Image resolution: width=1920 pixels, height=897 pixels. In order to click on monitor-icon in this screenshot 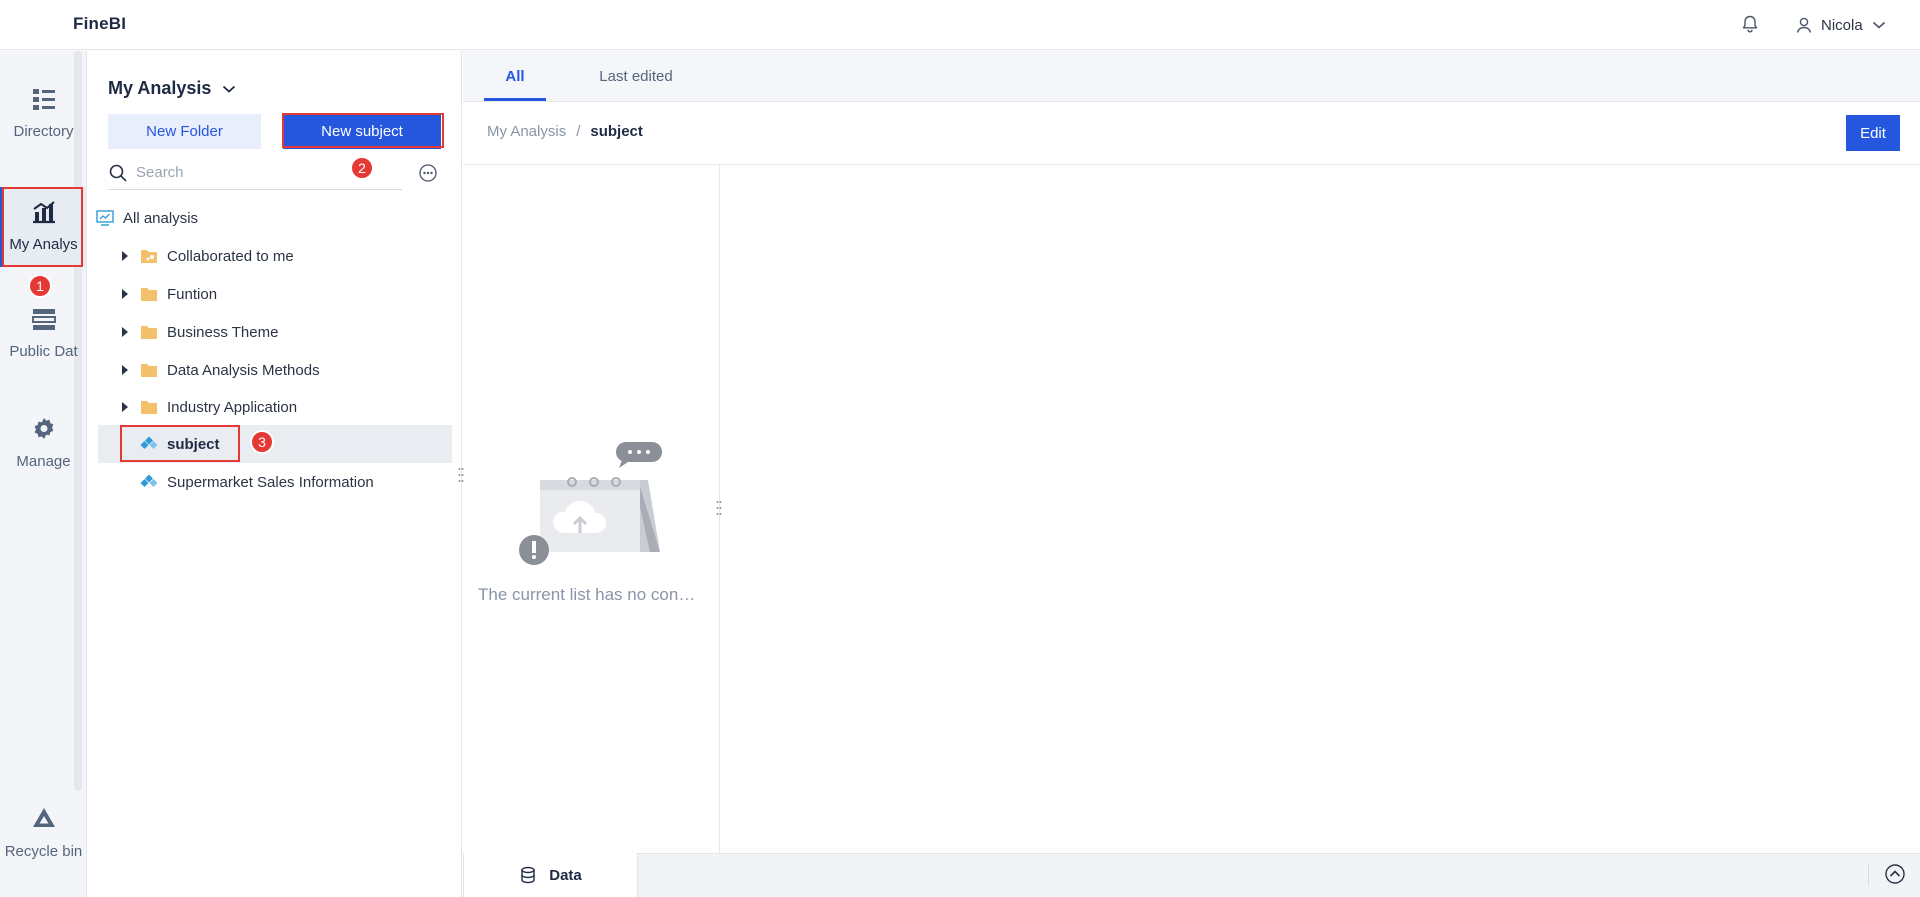, I will do `click(105, 218)`.